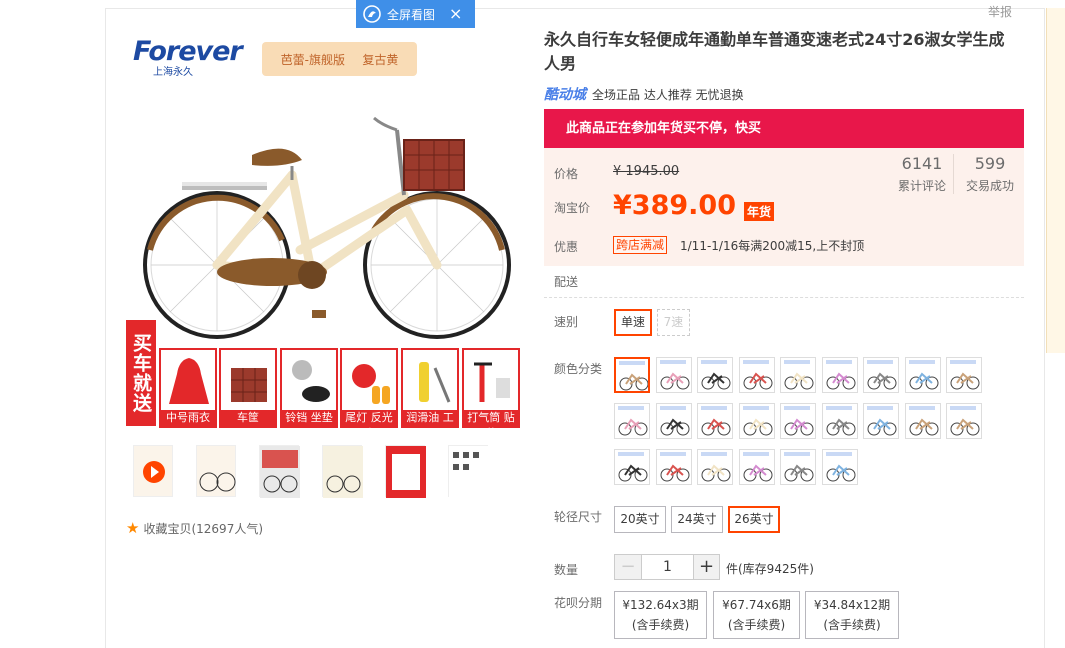 The image size is (1065, 648). I want to click on cross-store-tag: 跨店满减, so click(640, 245).